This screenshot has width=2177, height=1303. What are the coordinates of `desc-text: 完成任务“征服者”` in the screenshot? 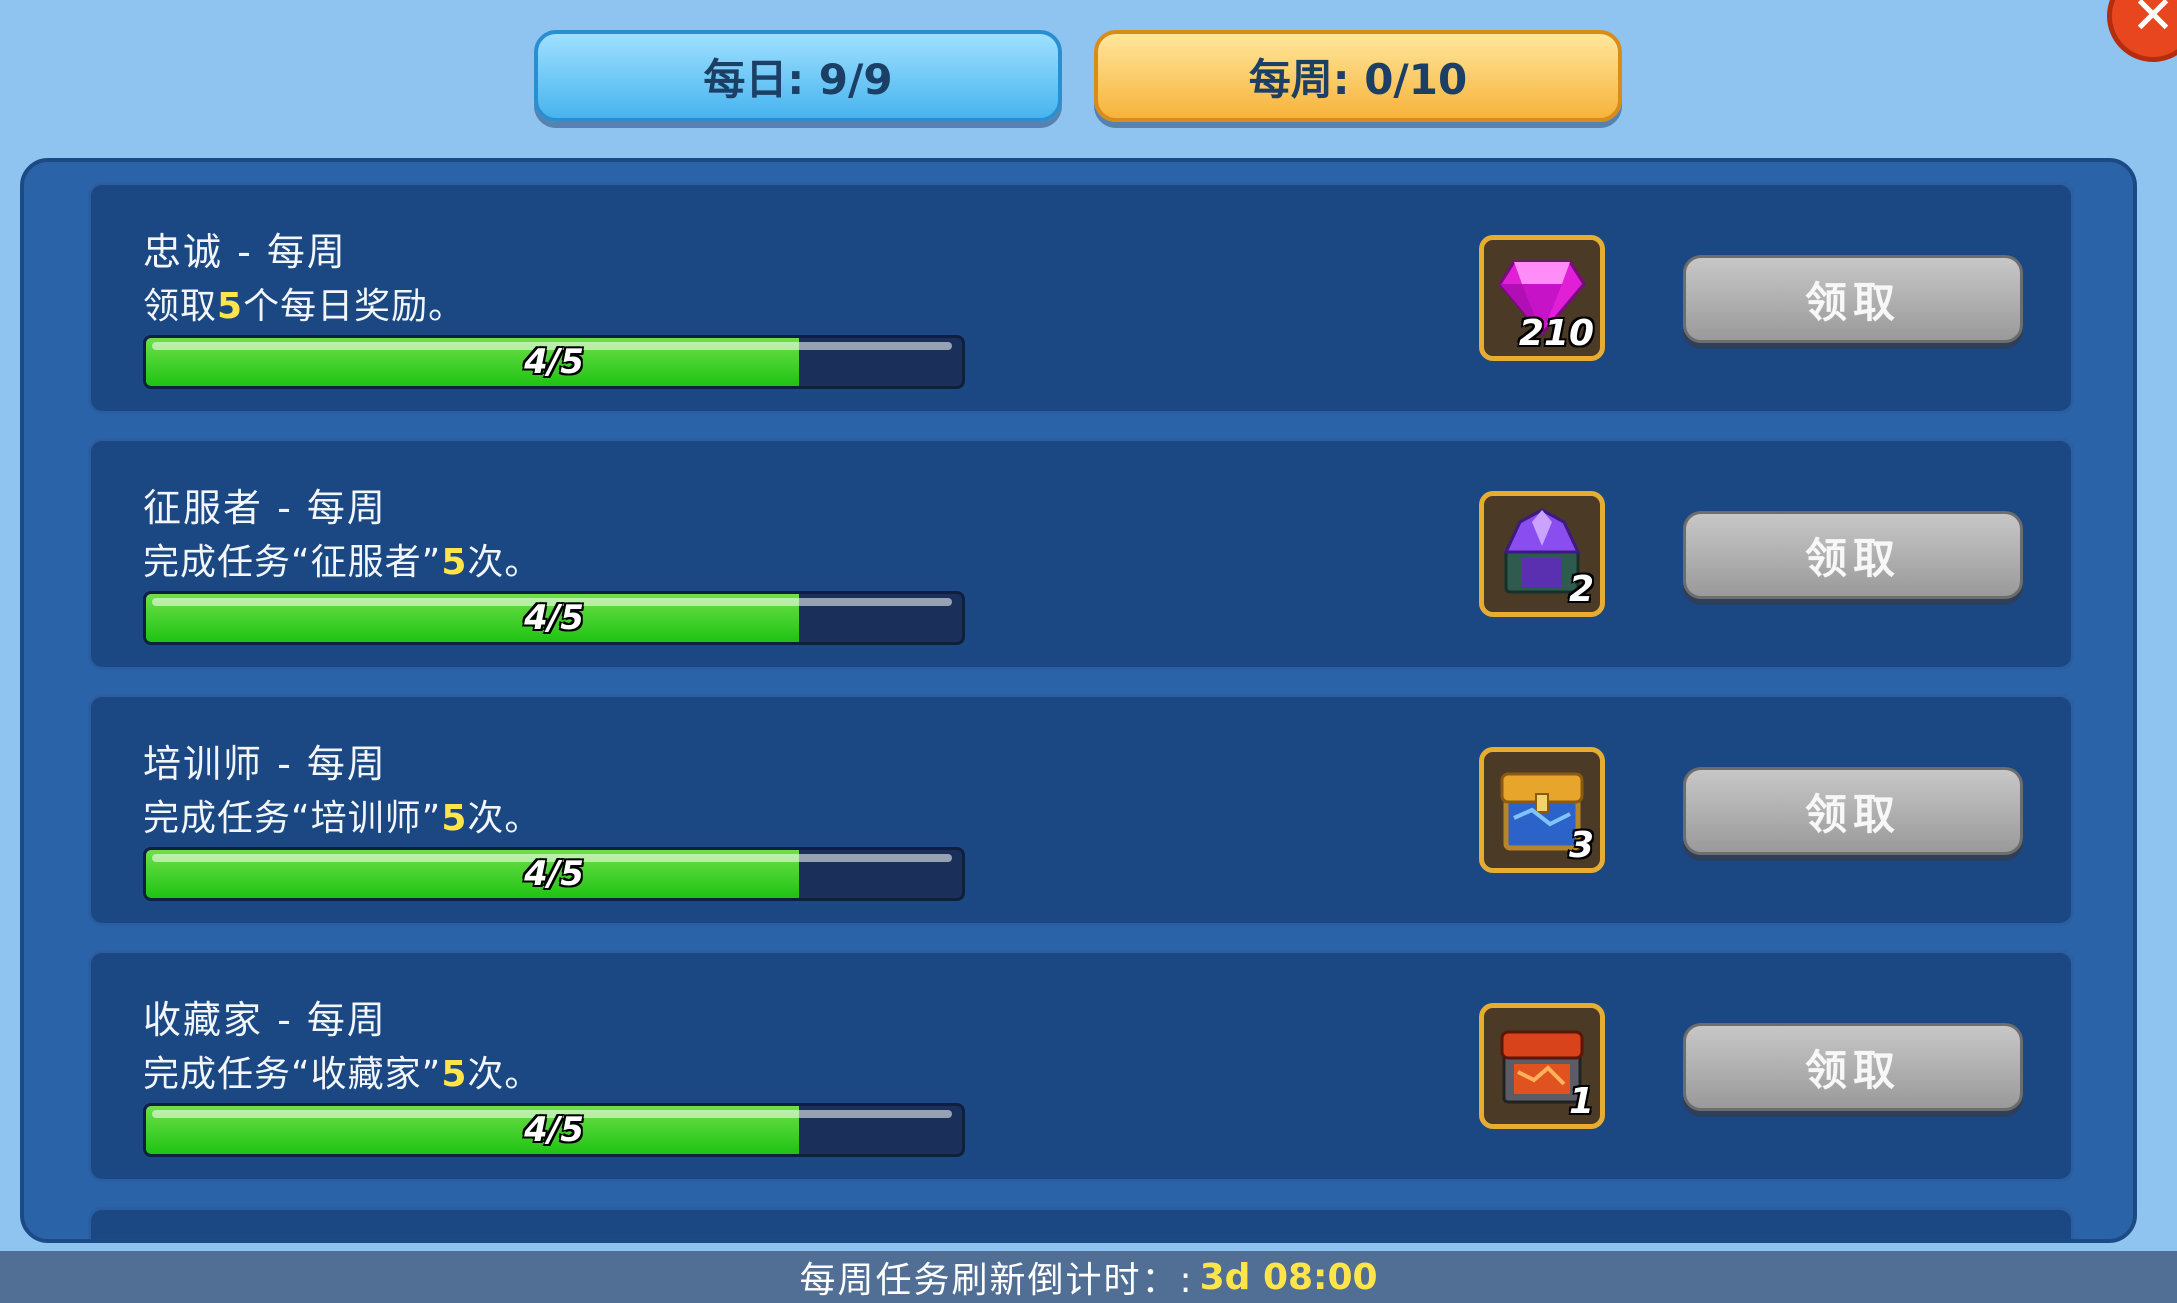 It's located at (292, 562).